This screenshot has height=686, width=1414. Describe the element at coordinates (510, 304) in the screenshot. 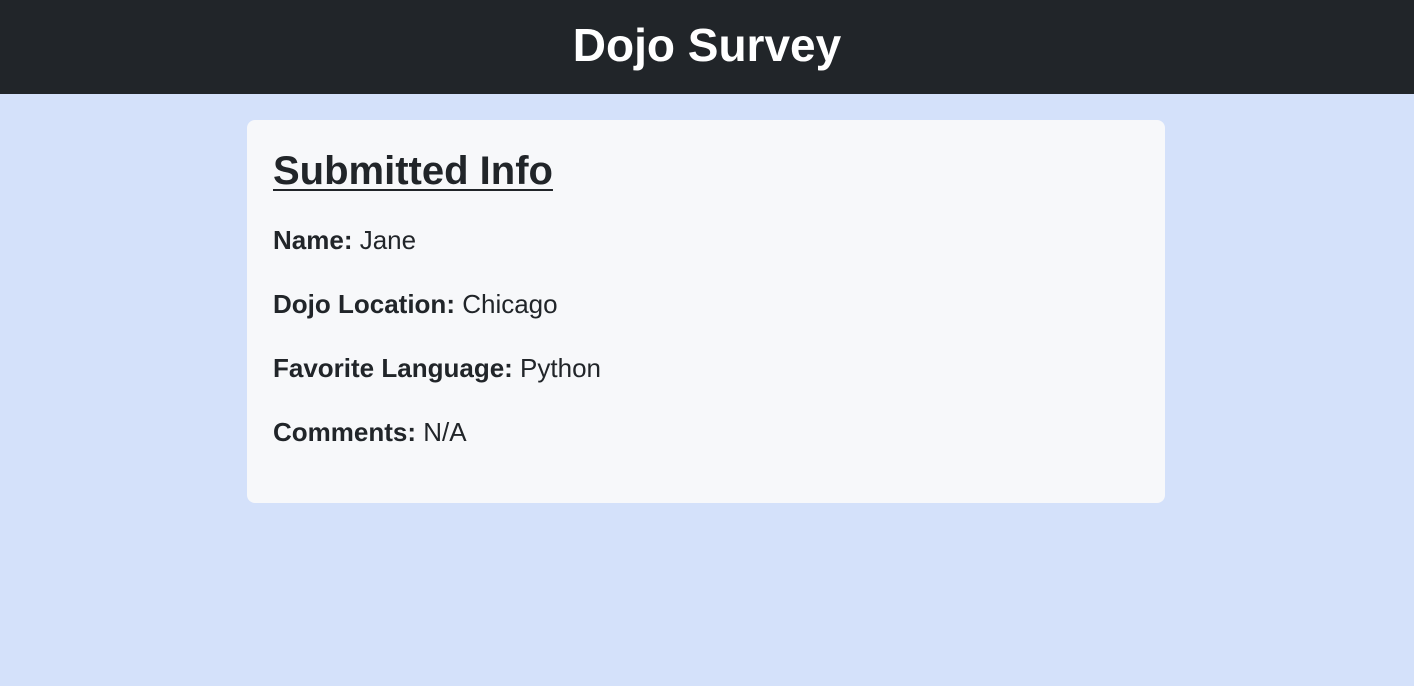

I see `dojo-location-value: Chicago` at that location.